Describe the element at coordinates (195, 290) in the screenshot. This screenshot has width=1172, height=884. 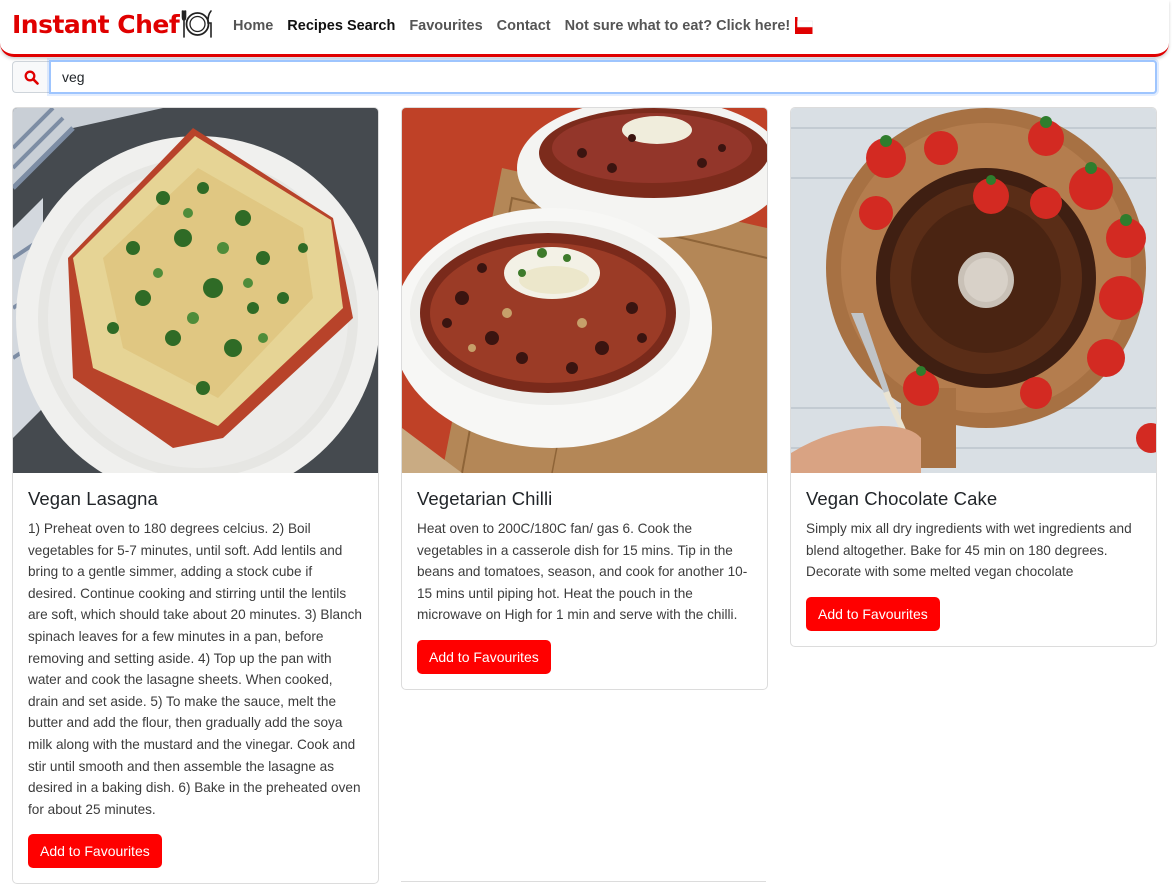
I see `vegan-lasagna-photo` at that location.